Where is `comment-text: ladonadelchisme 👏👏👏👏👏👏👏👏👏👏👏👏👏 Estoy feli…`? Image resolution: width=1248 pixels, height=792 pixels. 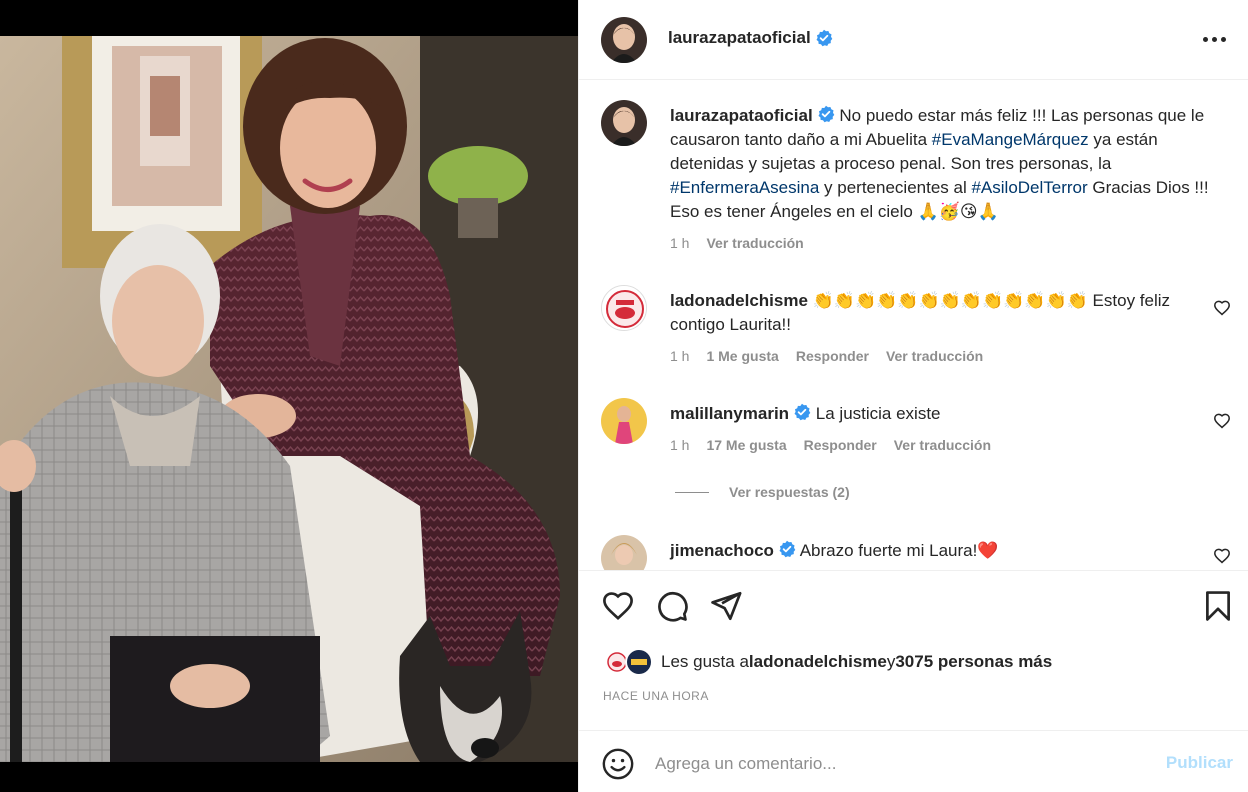
comment-text: ladonadelchisme 👏👏👏👏👏👏👏👏👏👏👏👏👏 Estoy feli… is located at coordinates (930, 313).